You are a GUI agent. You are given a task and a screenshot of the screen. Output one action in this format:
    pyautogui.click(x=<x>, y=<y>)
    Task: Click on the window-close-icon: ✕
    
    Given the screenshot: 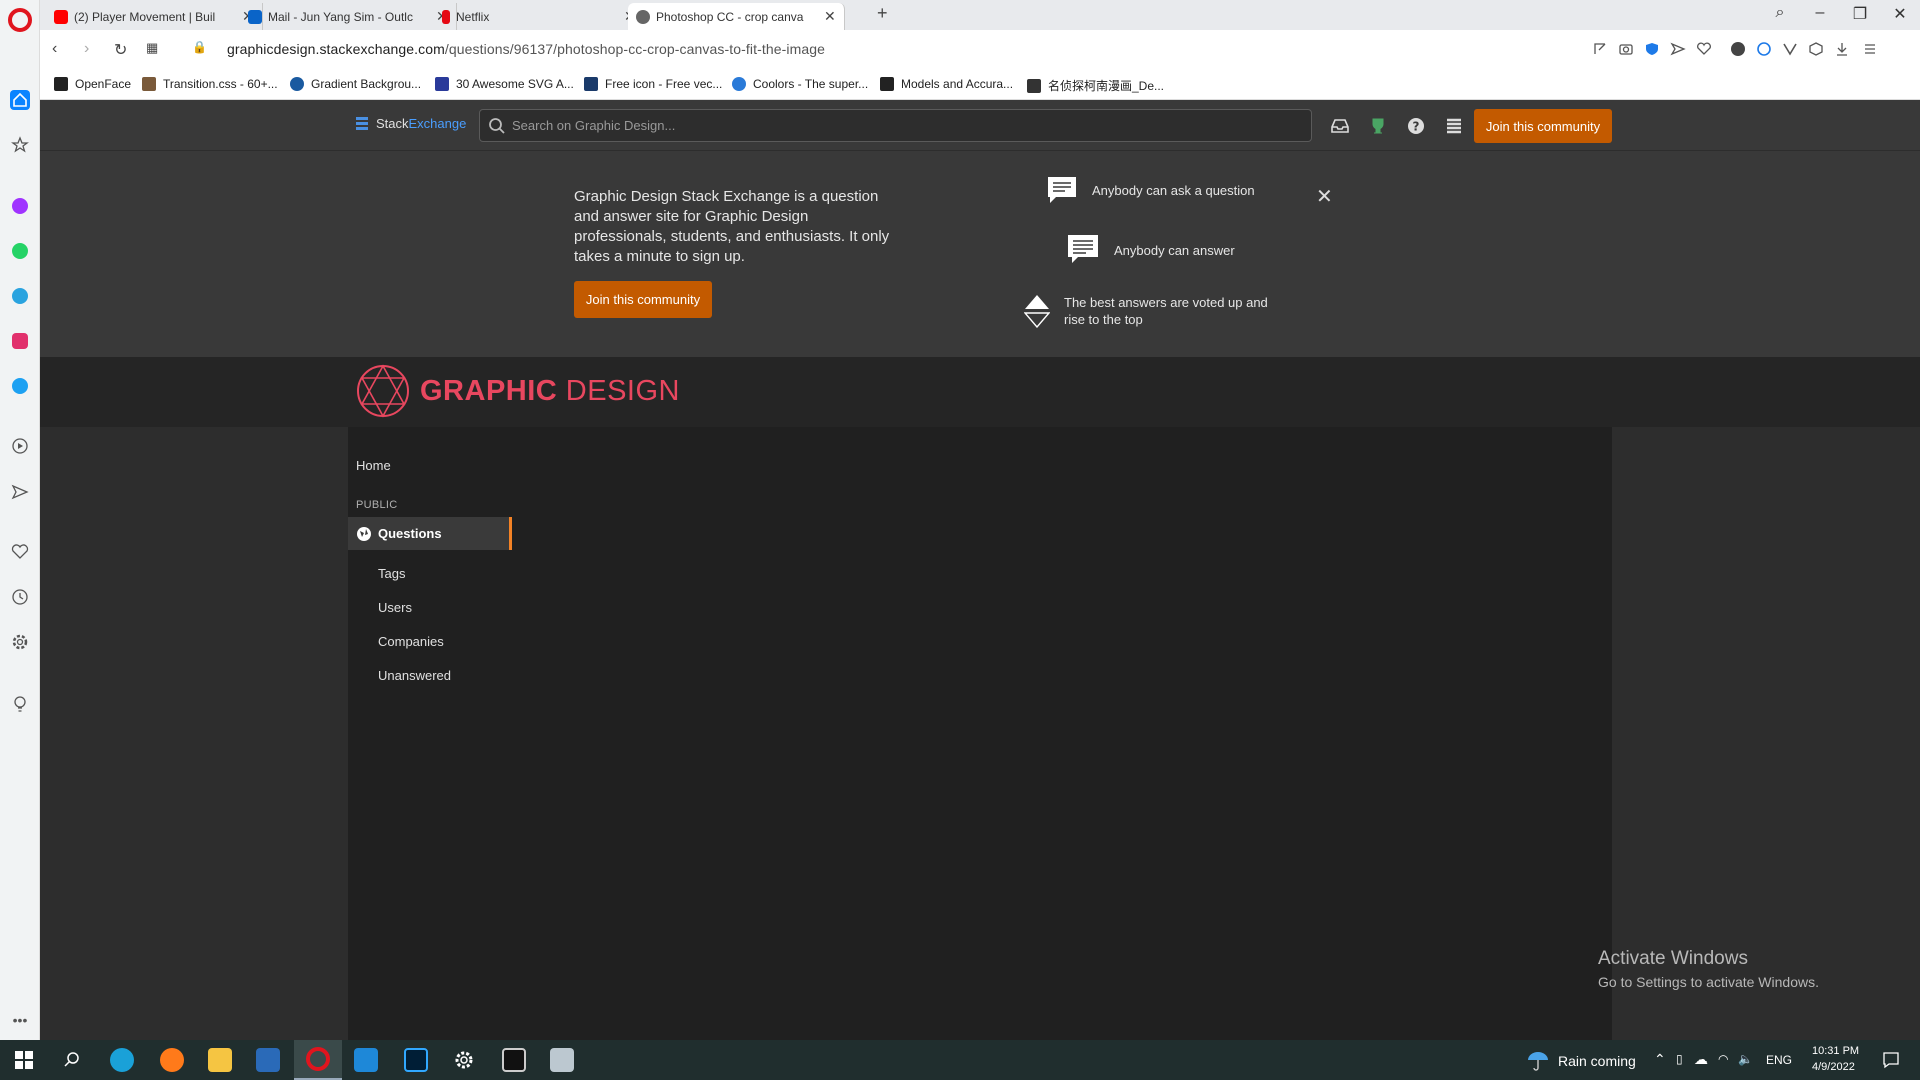 What is the action you would take?
    pyautogui.click(x=1900, y=14)
    